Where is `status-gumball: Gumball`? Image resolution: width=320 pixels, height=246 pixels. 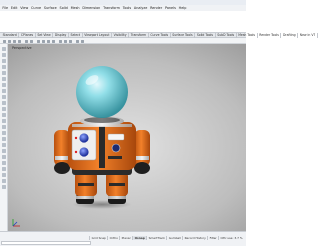 status-gumball: Gumball is located at coordinates (174, 237).